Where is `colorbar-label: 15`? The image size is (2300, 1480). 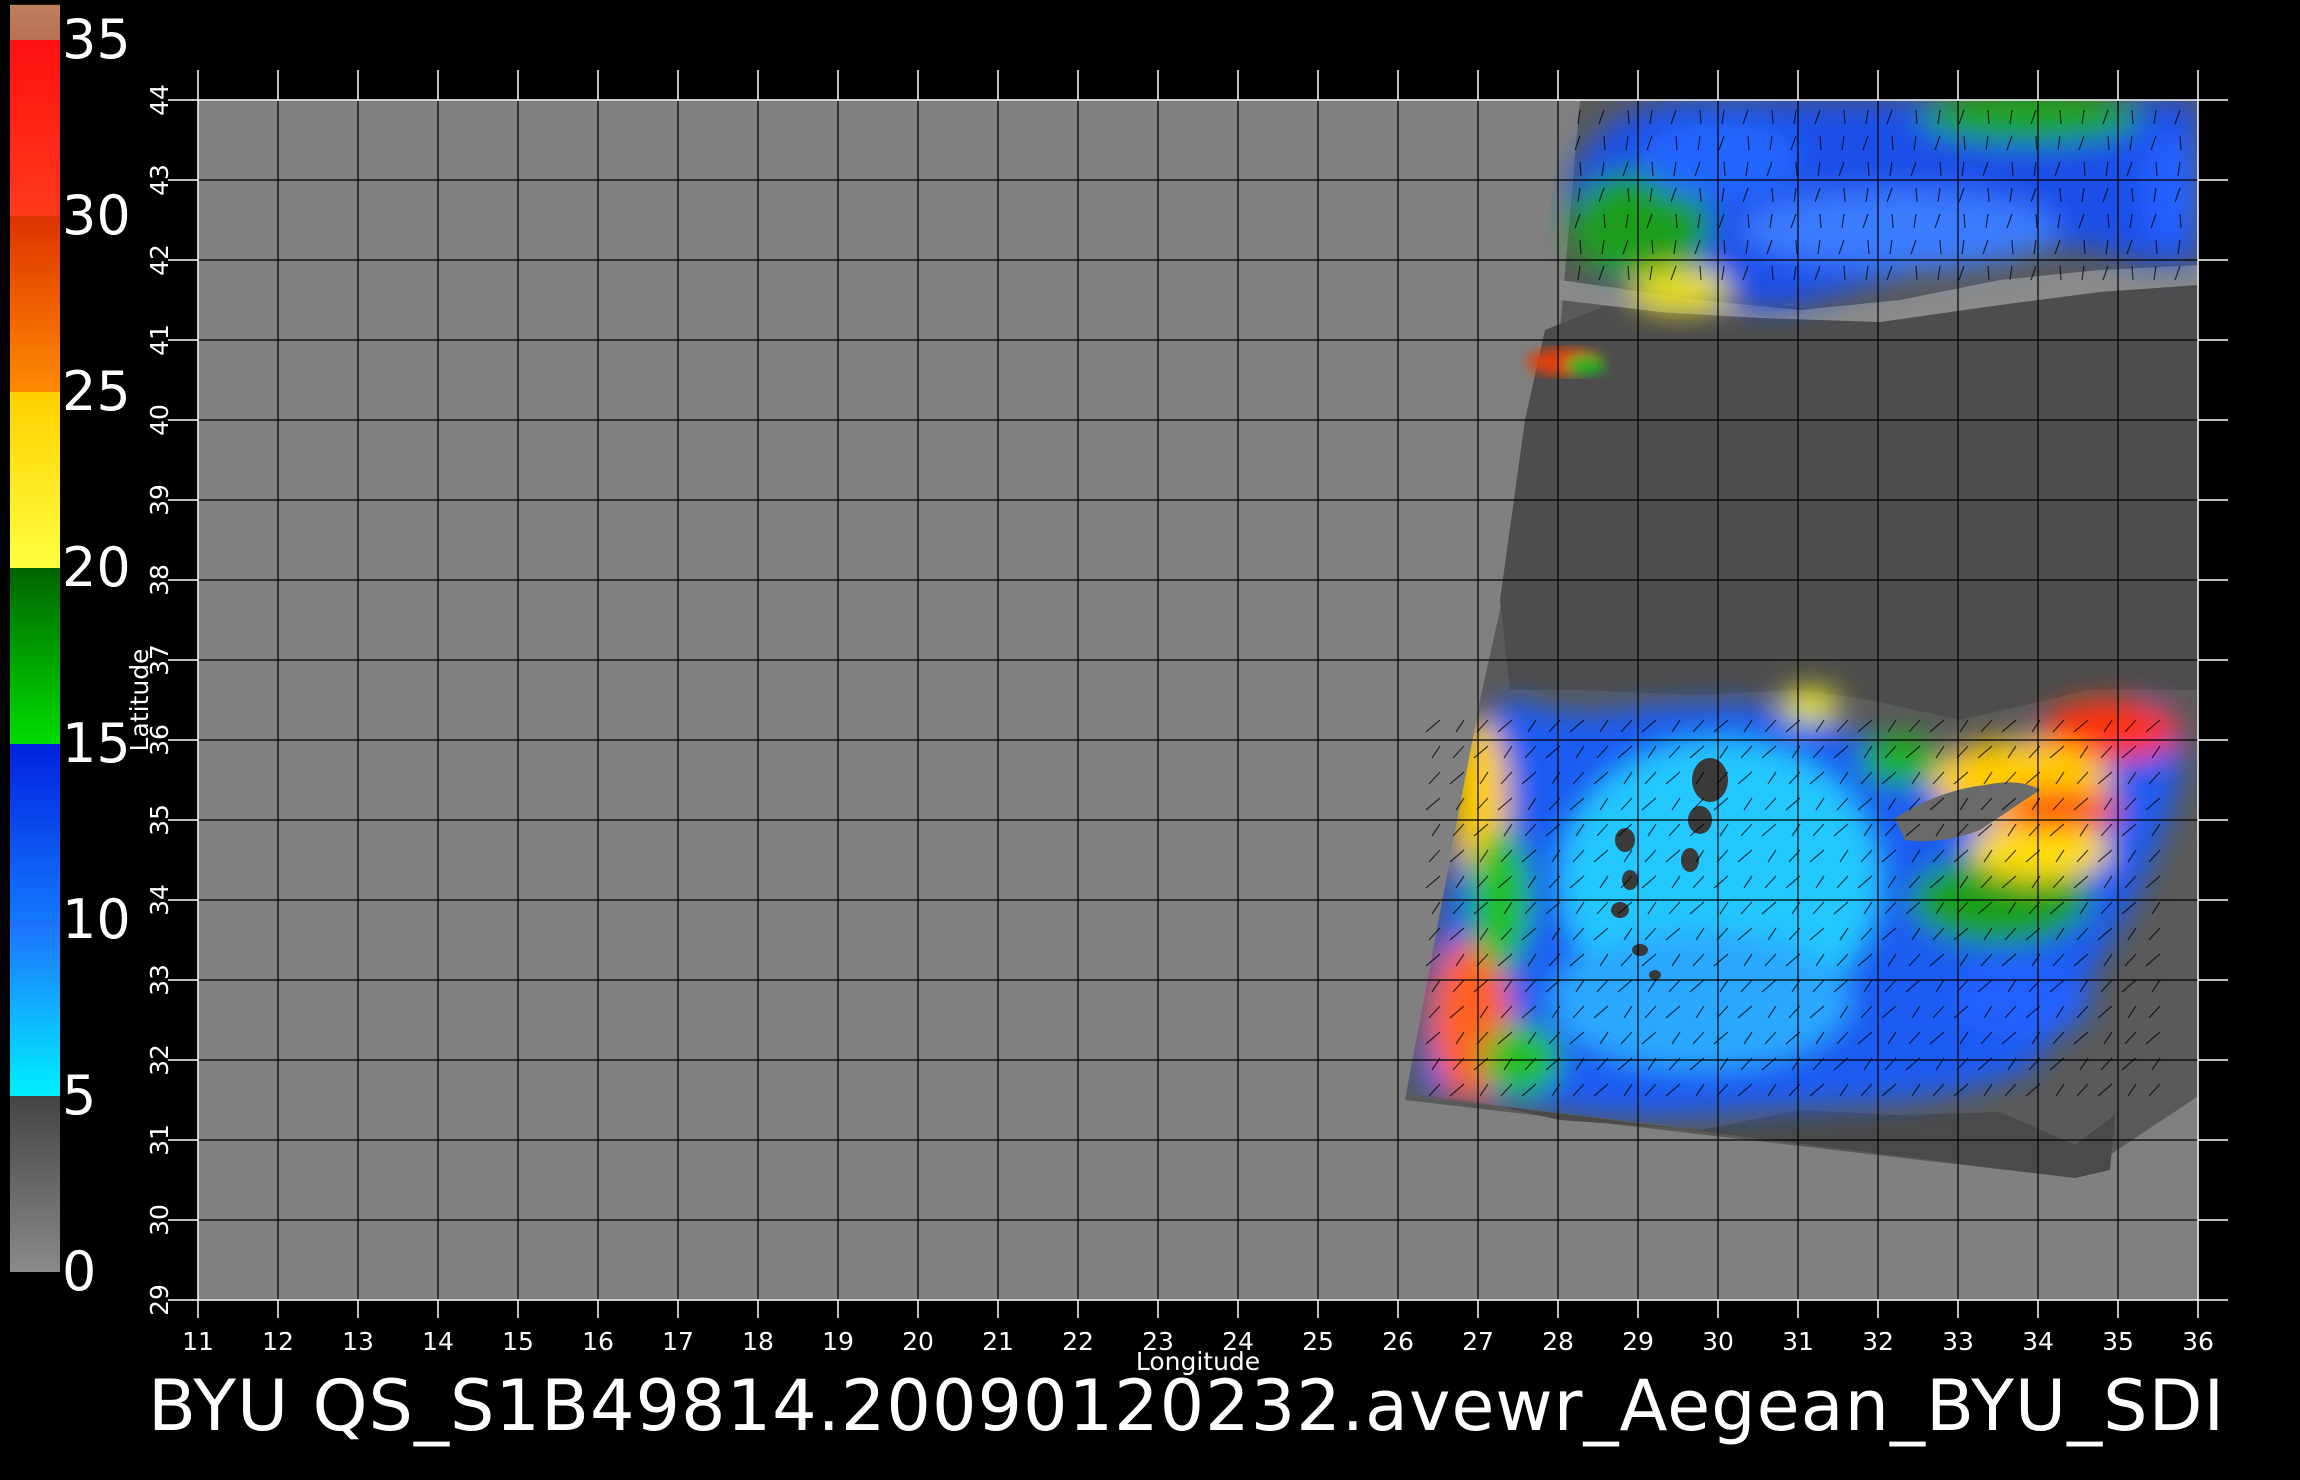 colorbar-label: 15 is located at coordinates (96, 743).